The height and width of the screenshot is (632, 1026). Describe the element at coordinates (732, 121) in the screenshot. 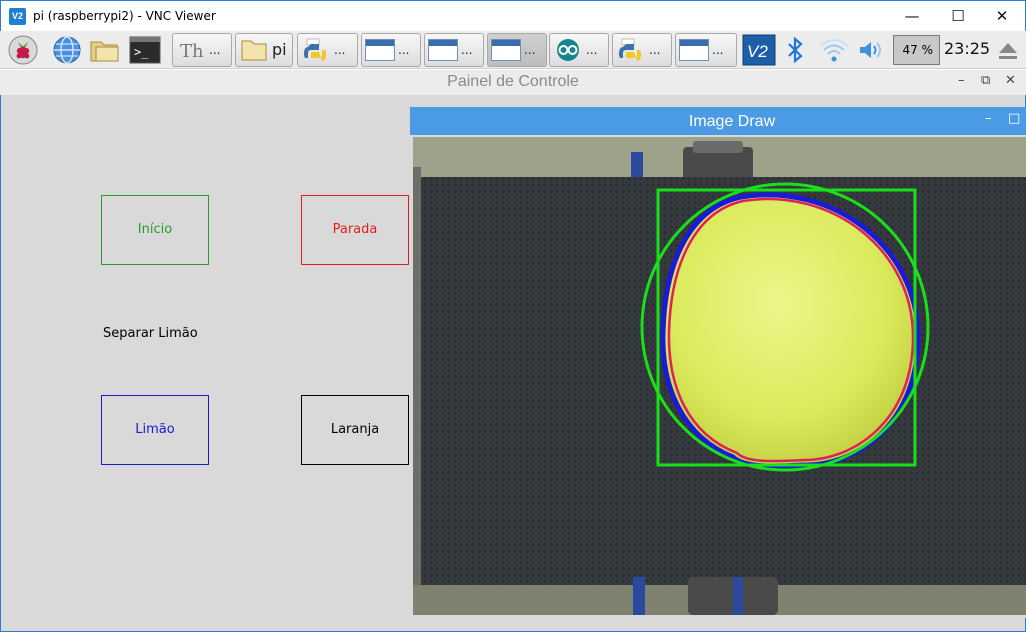

I see `image-draw-title: Image Draw` at that location.